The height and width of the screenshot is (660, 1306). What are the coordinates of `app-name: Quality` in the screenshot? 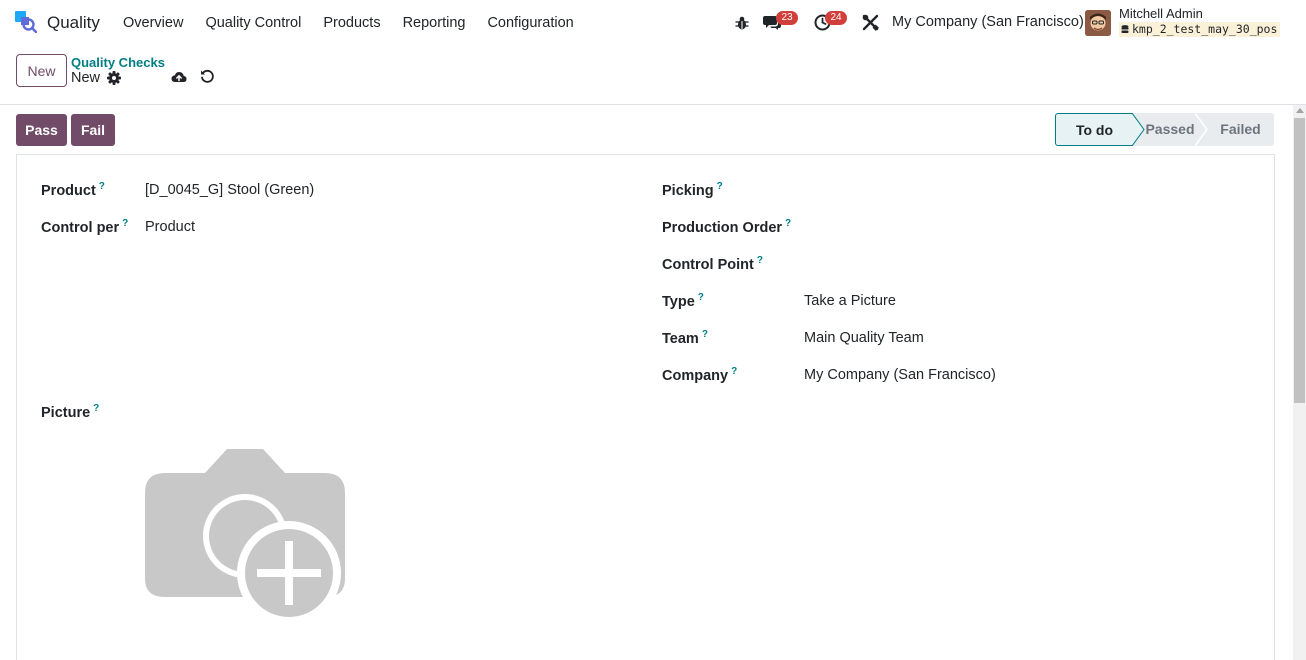 It's located at (73, 23).